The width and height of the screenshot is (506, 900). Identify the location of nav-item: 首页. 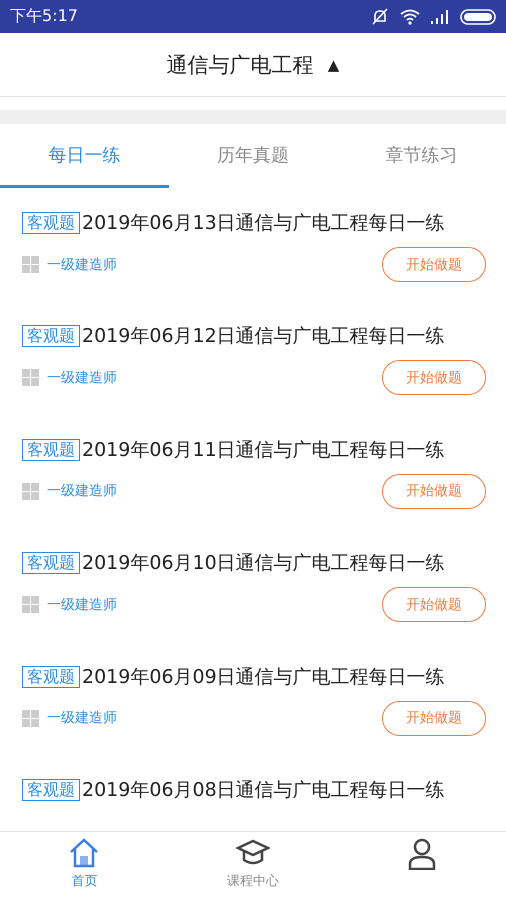
(84, 866).